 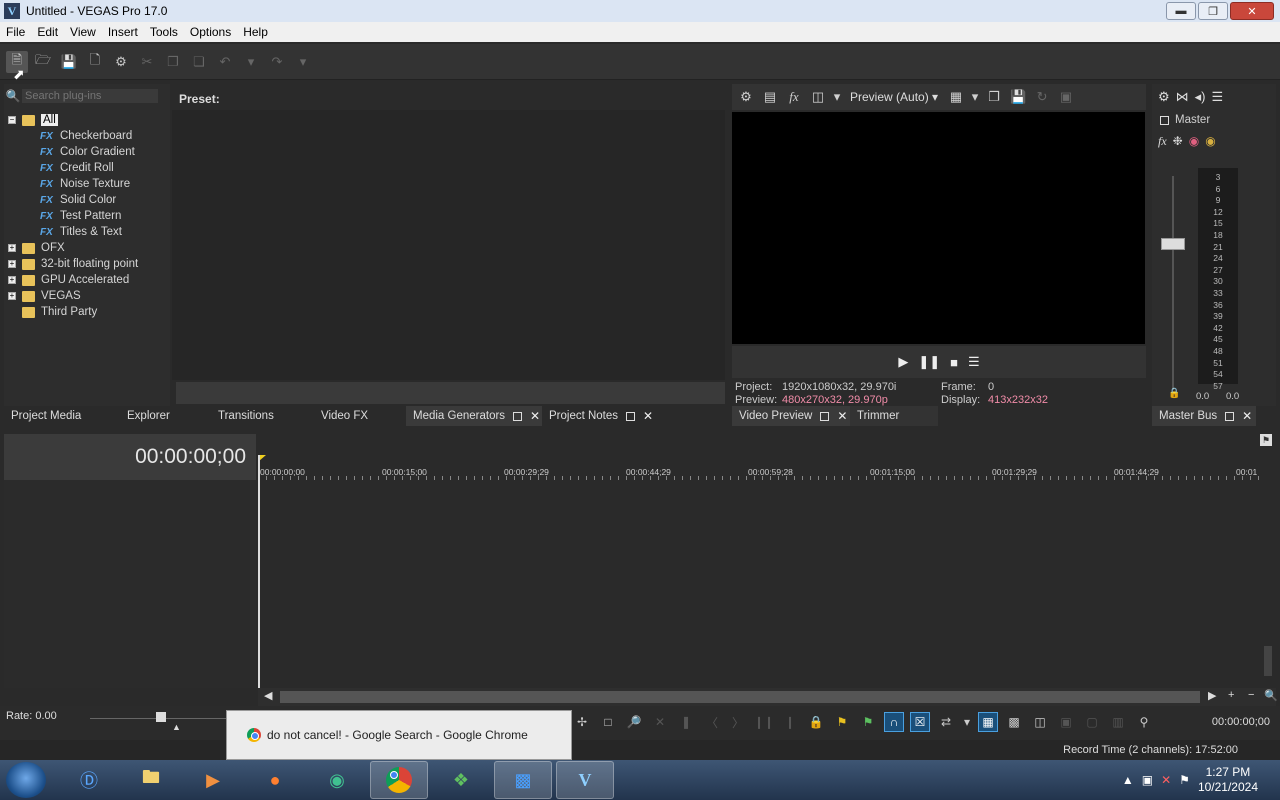 What do you see at coordinates (837, 97) in the screenshot?
I see `split-dropdown-icon: ▾` at bounding box center [837, 97].